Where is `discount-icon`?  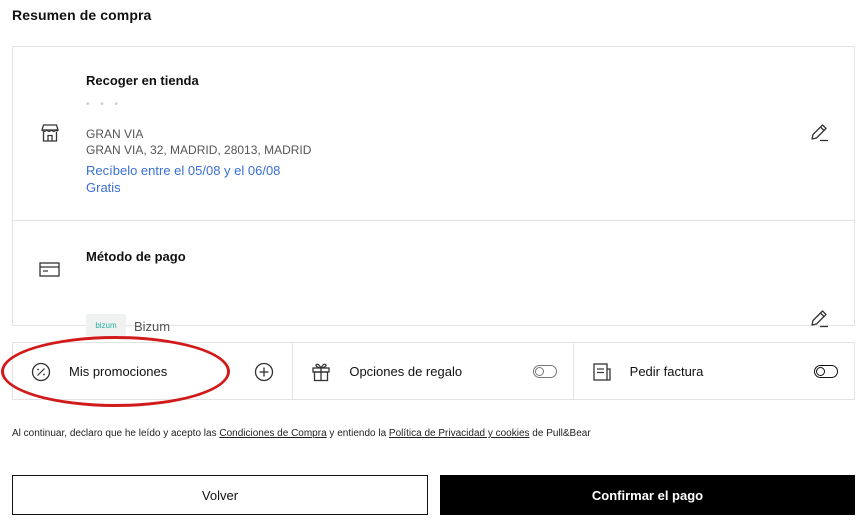
discount-icon is located at coordinates (41, 372).